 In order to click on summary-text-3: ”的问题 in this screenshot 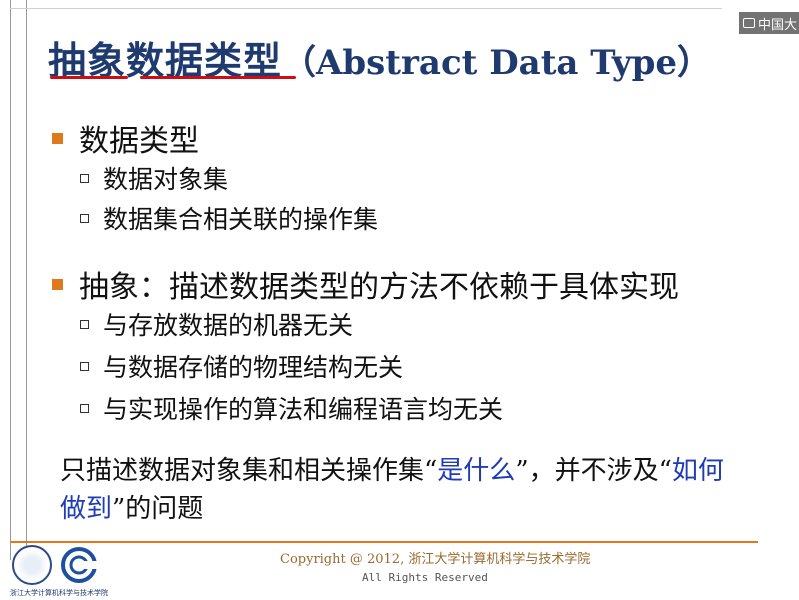, I will do `click(158, 509)`.